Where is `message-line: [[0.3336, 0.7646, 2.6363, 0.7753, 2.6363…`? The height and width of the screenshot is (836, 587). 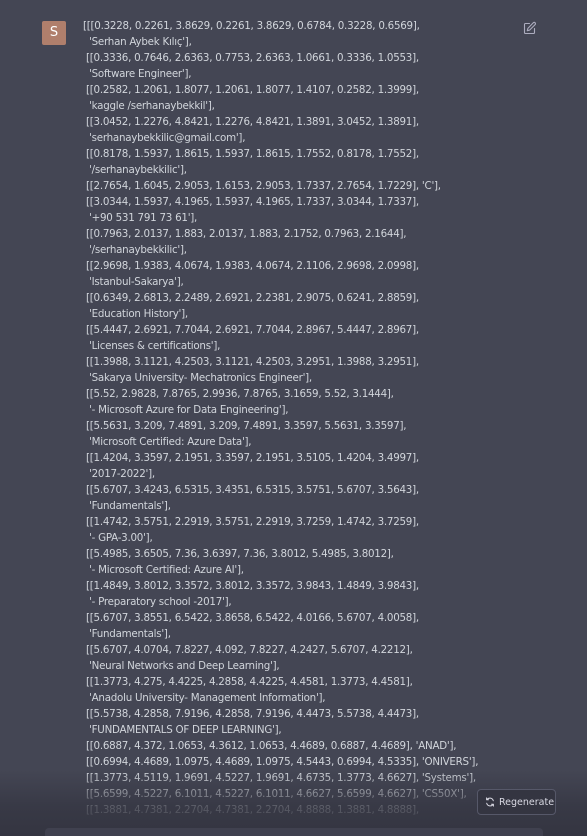 message-line: [[0.3336, 0.7646, 2.6363, 0.7753, 2.6363… is located at coordinates (251, 58).